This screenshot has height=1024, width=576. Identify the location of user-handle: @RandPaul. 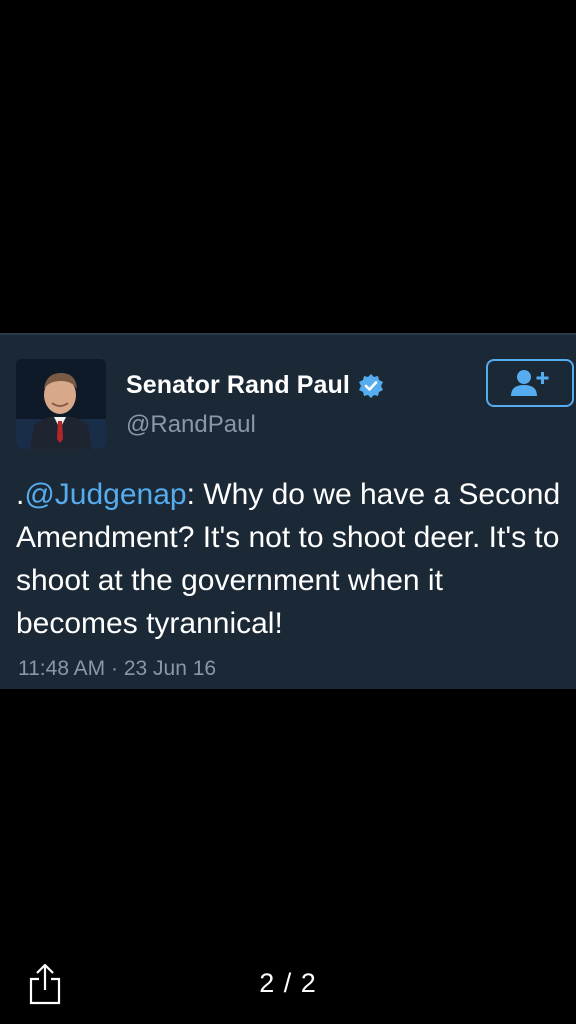
(191, 425).